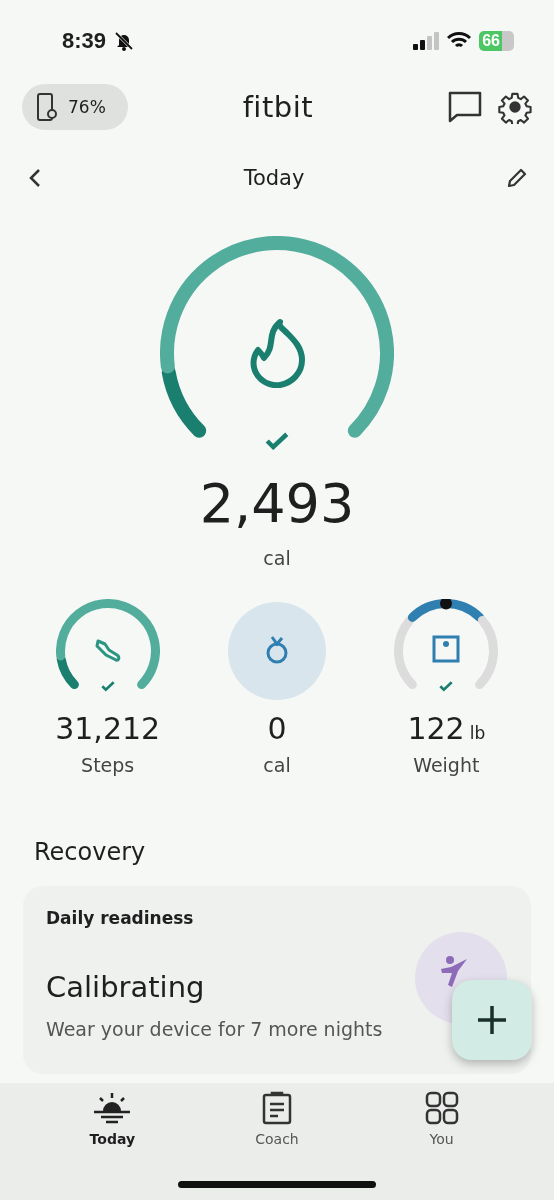  What do you see at coordinates (277, 728) in the screenshot?
I see `stat-value: 0` at bounding box center [277, 728].